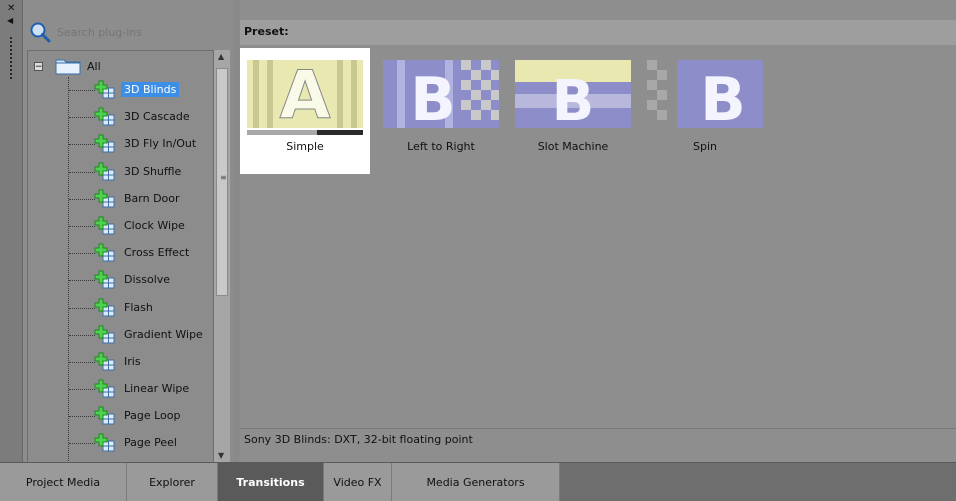 The width and height of the screenshot is (956, 501). What do you see at coordinates (132, 32) in the screenshot?
I see `search-input` at bounding box center [132, 32].